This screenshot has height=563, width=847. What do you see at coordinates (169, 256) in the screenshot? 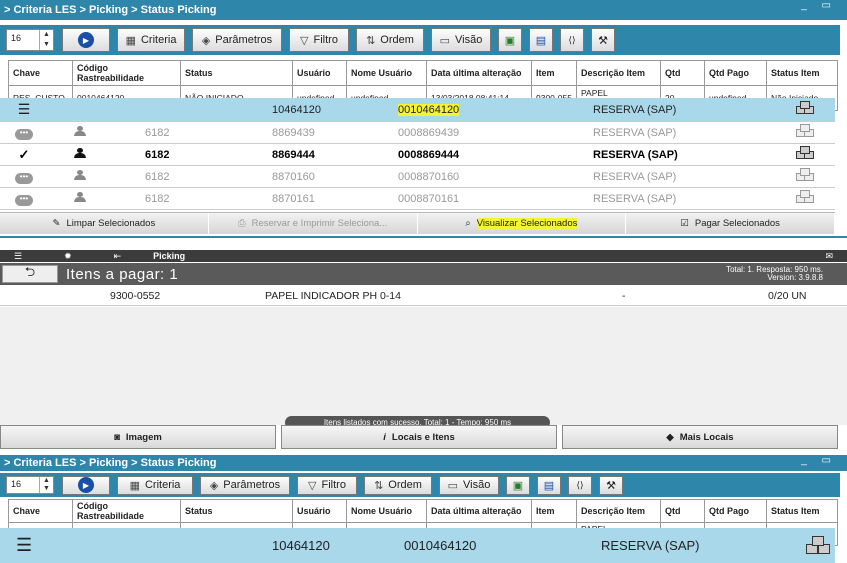
I see `mobile-title: Picking` at bounding box center [169, 256].